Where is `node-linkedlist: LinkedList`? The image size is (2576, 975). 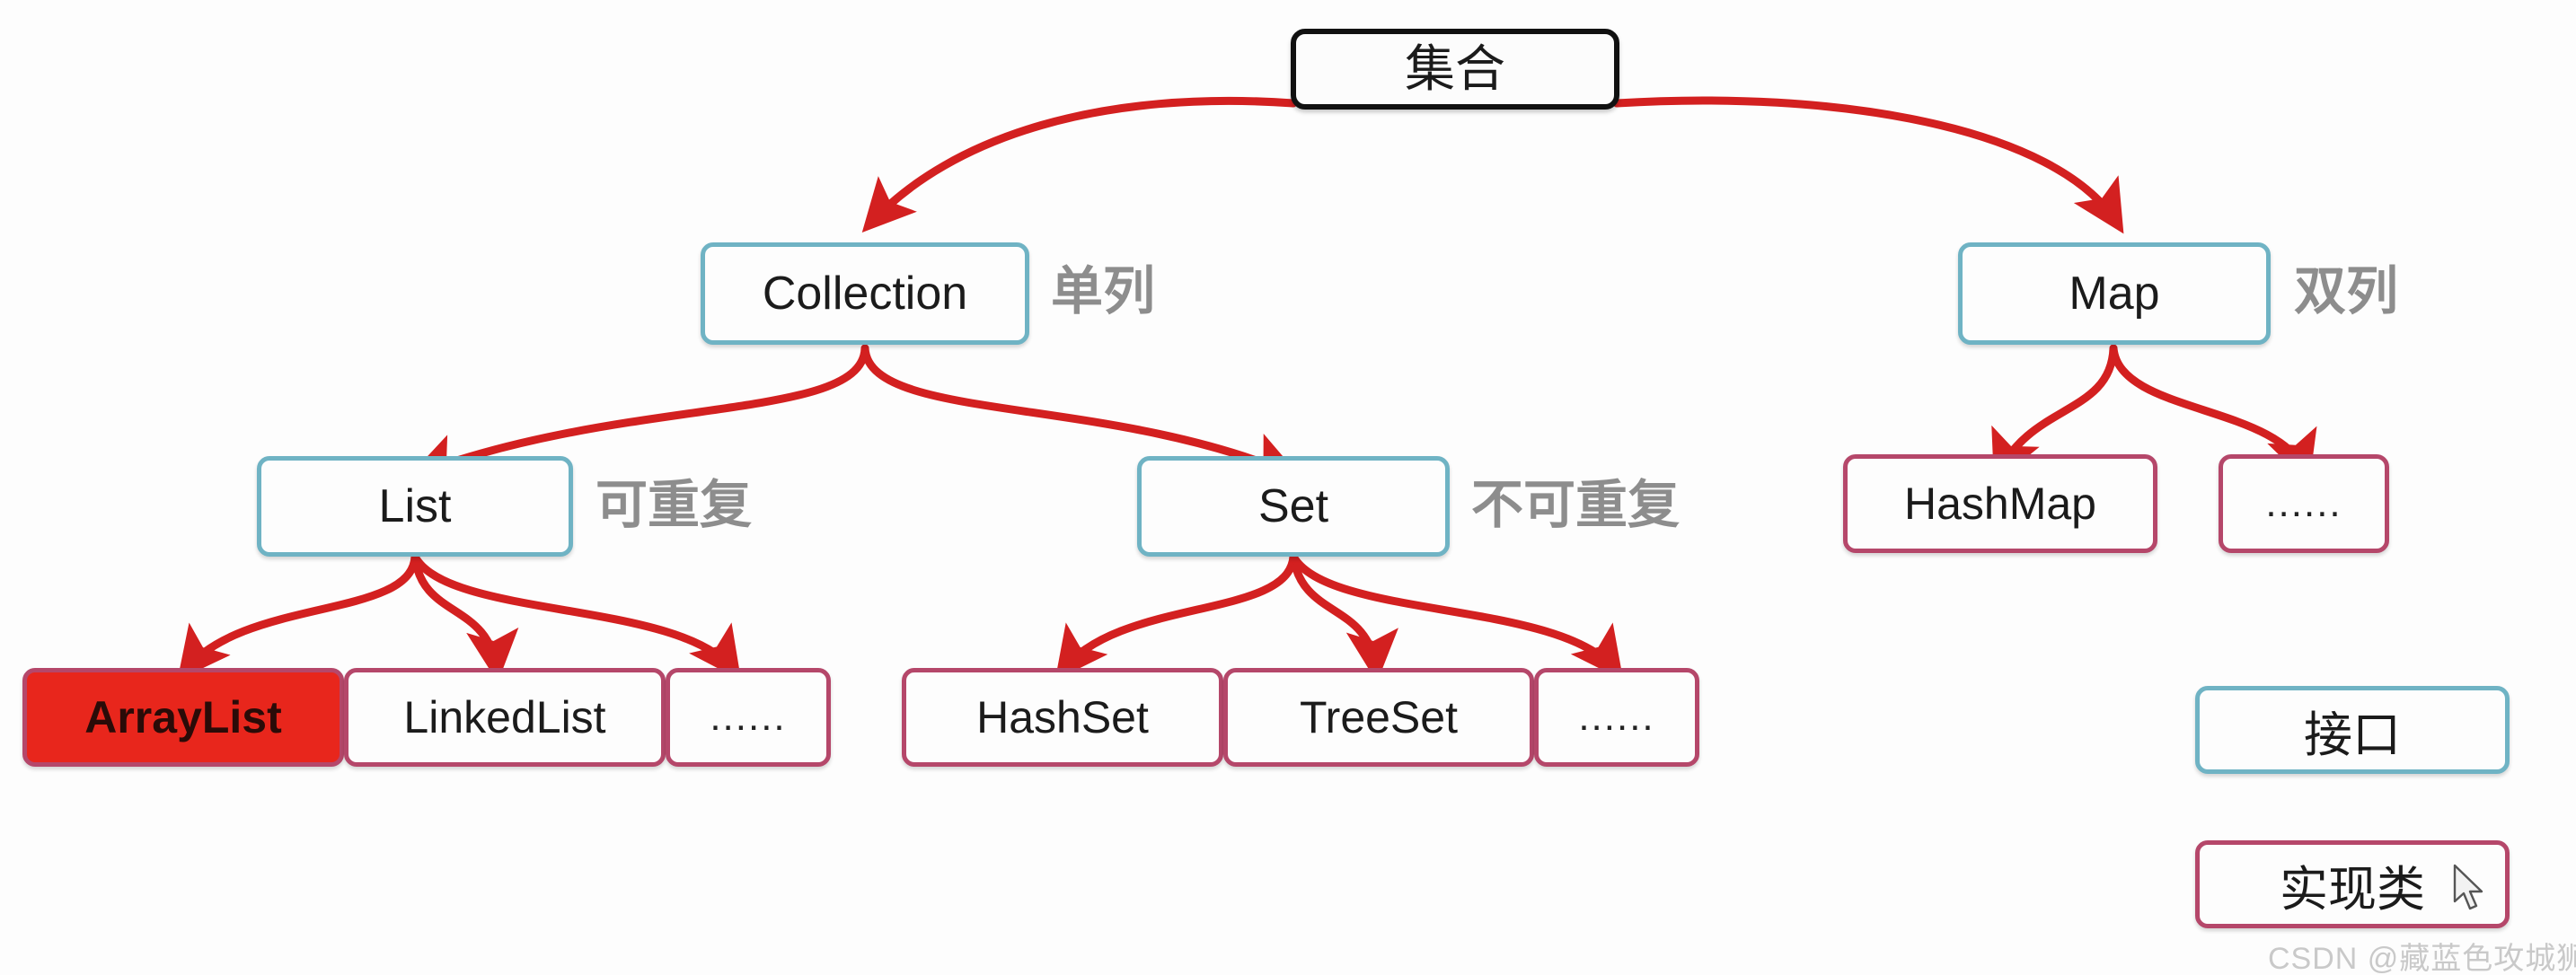
node-linkedlist: LinkedList is located at coordinates (505, 717).